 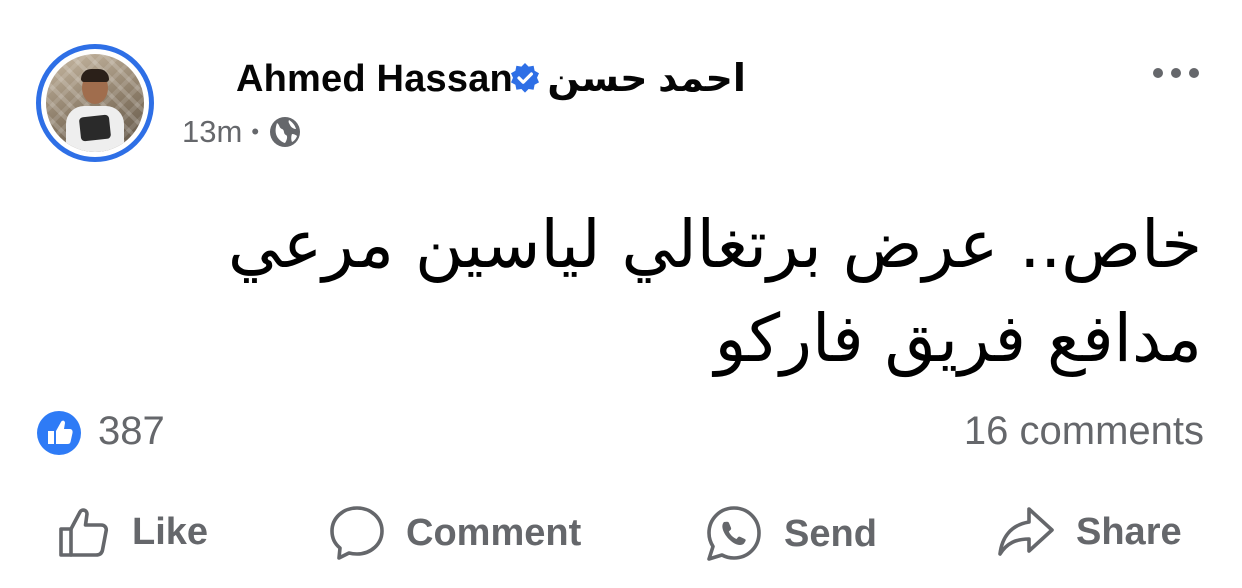 I want to click on avatar-shirt-print, so click(x=95, y=128).